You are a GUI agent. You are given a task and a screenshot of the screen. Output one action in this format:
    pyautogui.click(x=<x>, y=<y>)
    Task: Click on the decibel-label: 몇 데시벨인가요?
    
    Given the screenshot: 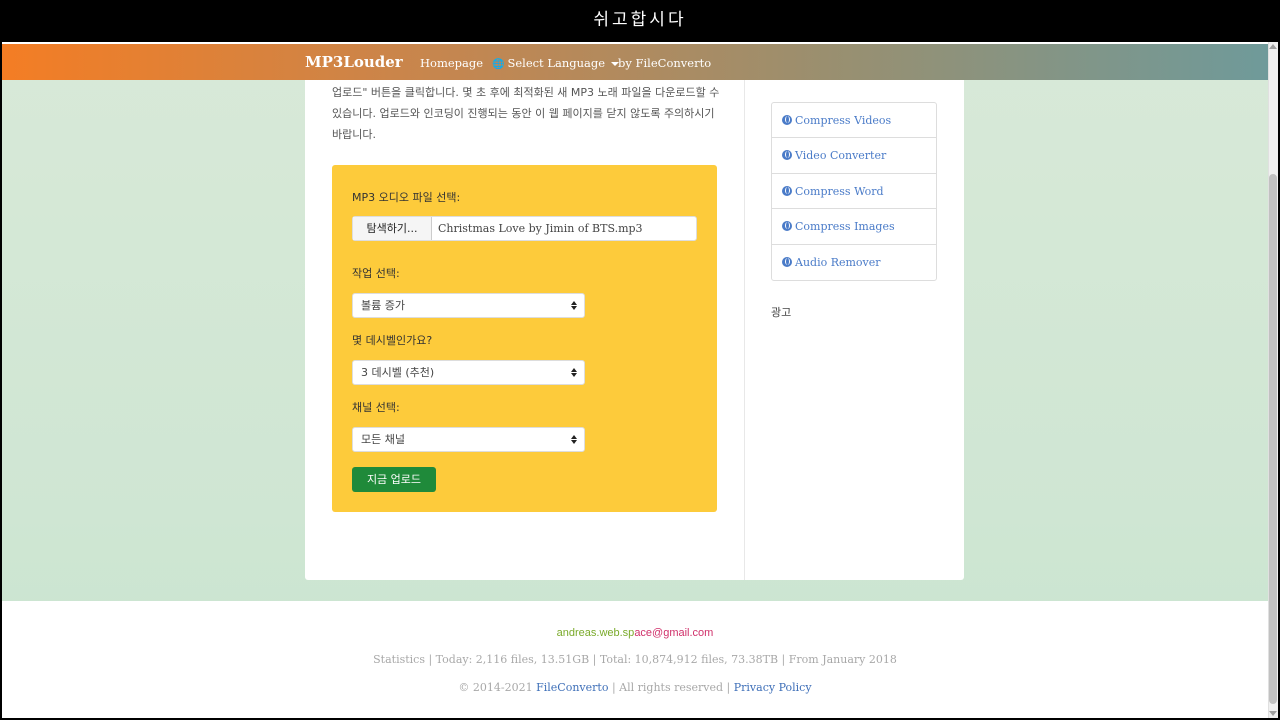 What is the action you would take?
    pyautogui.click(x=392, y=340)
    